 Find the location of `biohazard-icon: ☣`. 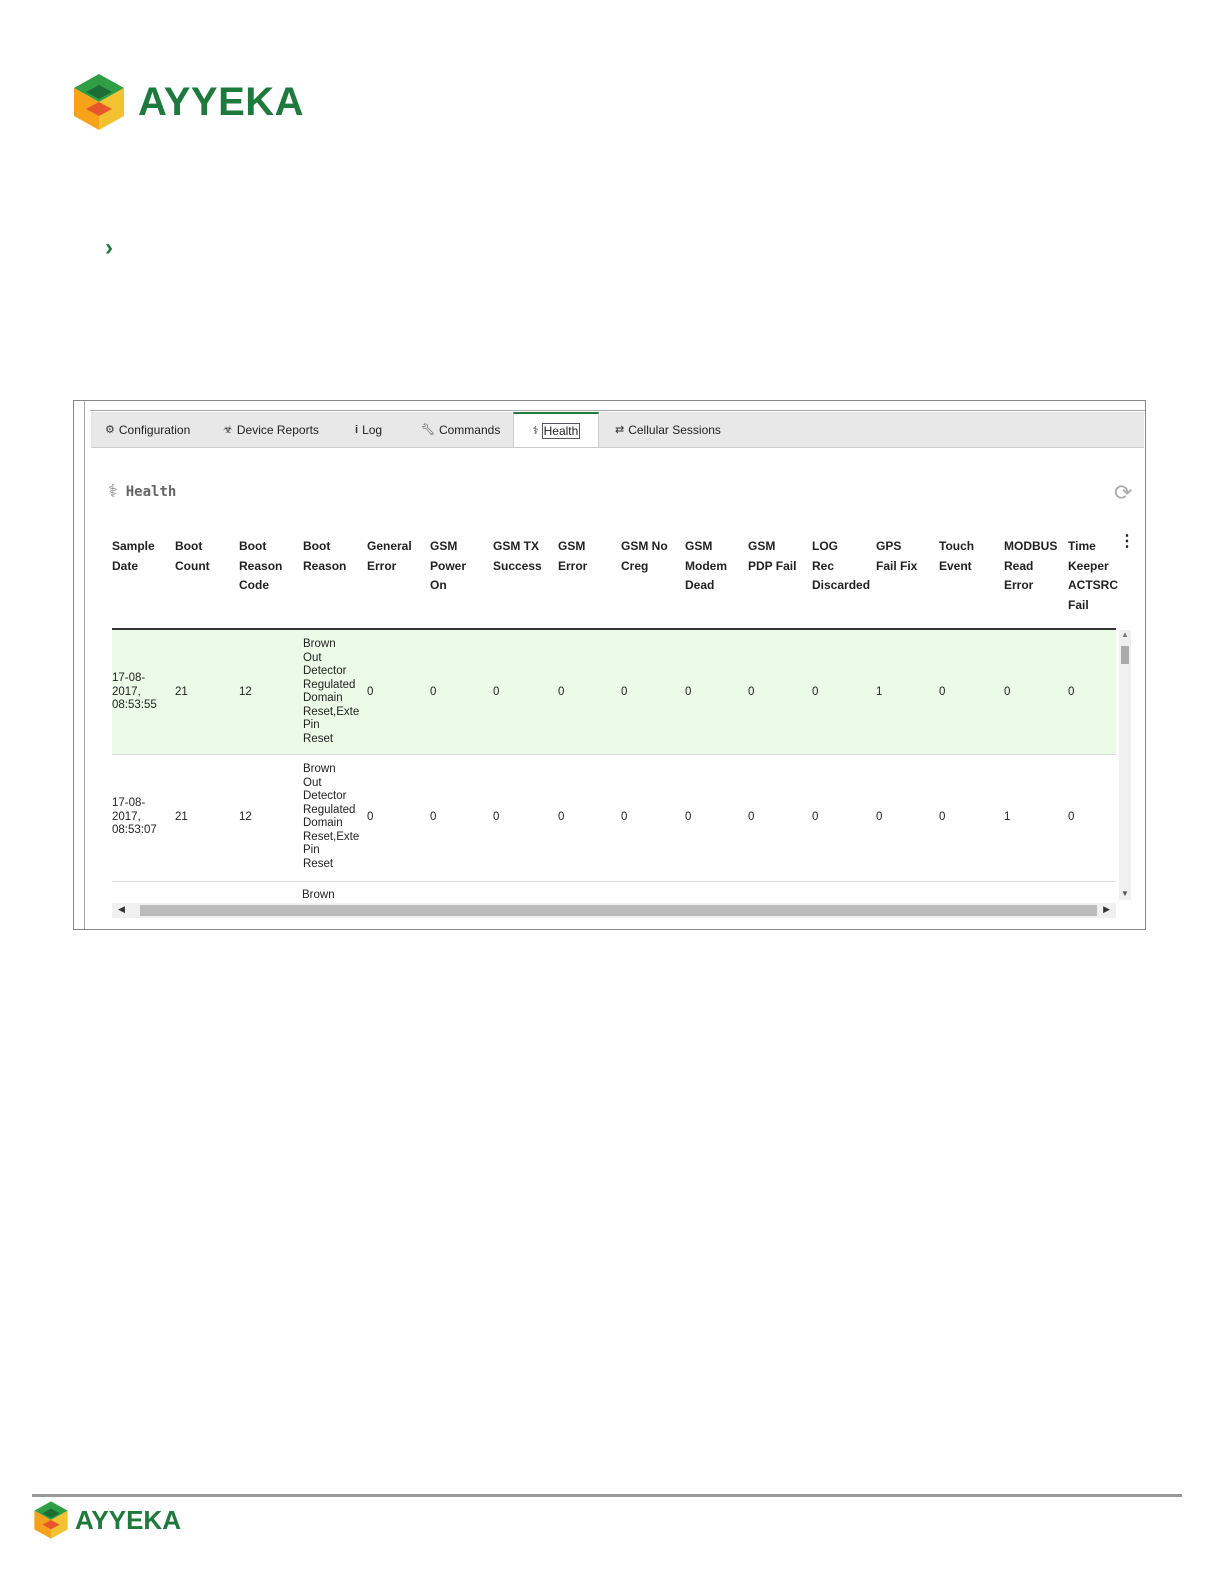

biohazard-icon: ☣ is located at coordinates (228, 430).